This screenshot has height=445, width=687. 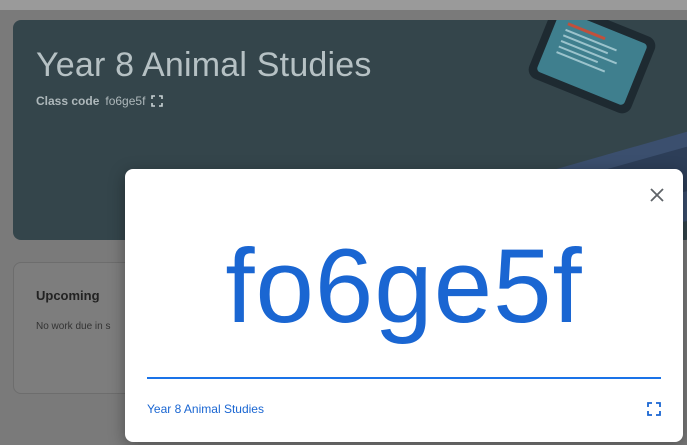 What do you see at coordinates (404, 286) in the screenshot?
I see `class-code-display: fo6ge5f` at bounding box center [404, 286].